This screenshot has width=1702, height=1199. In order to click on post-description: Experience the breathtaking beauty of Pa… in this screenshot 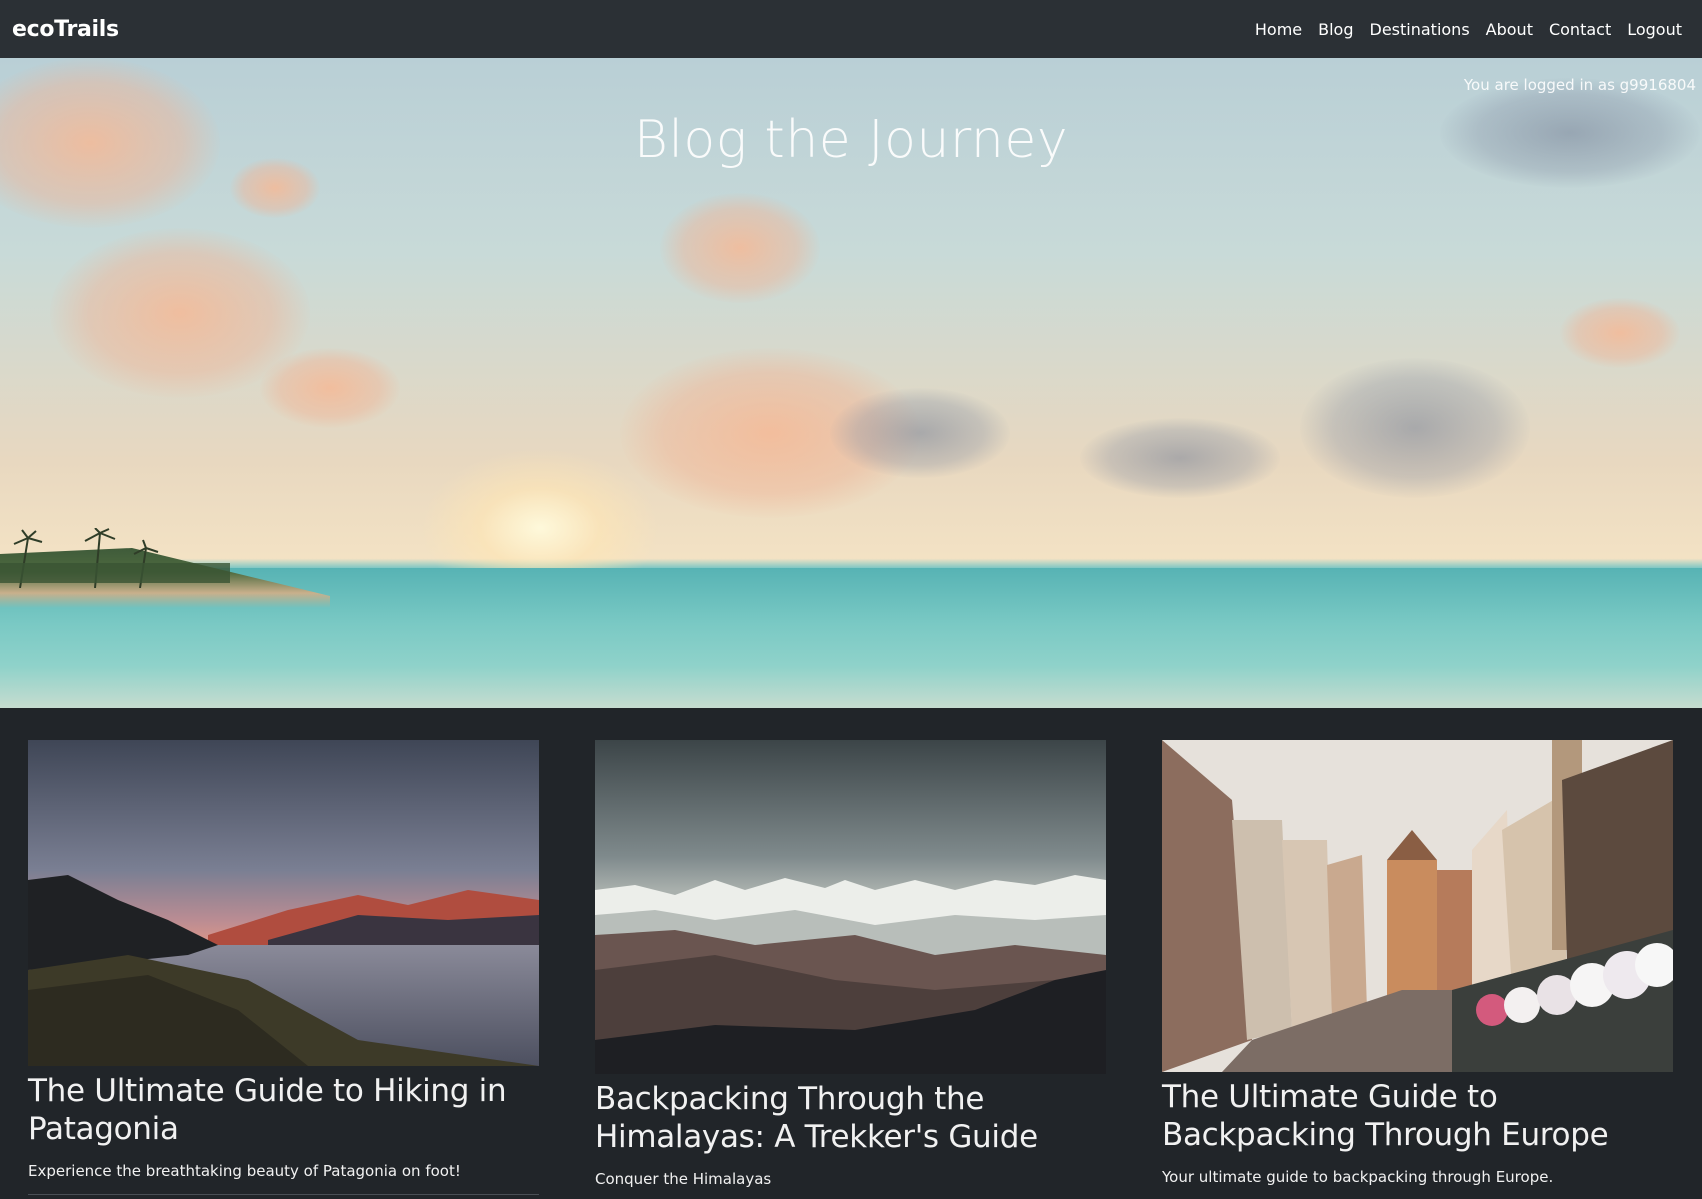, I will do `click(244, 1171)`.